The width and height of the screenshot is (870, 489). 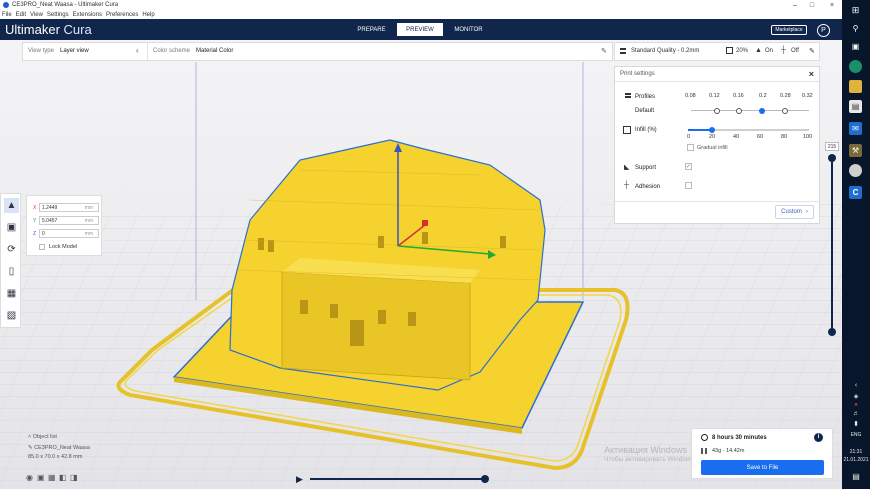 What do you see at coordinates (729, 50) in the screenshot?
I see `infill-icon` at bounding box center [729, 50].